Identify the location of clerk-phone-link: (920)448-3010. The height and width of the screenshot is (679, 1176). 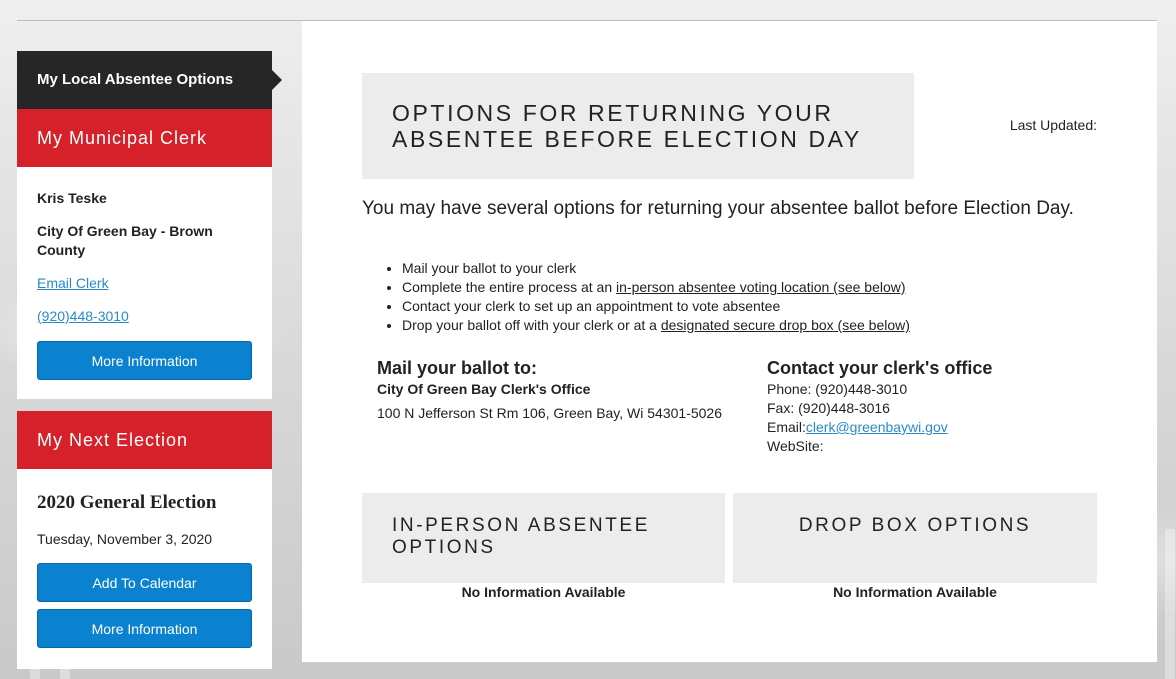
(144, 316).